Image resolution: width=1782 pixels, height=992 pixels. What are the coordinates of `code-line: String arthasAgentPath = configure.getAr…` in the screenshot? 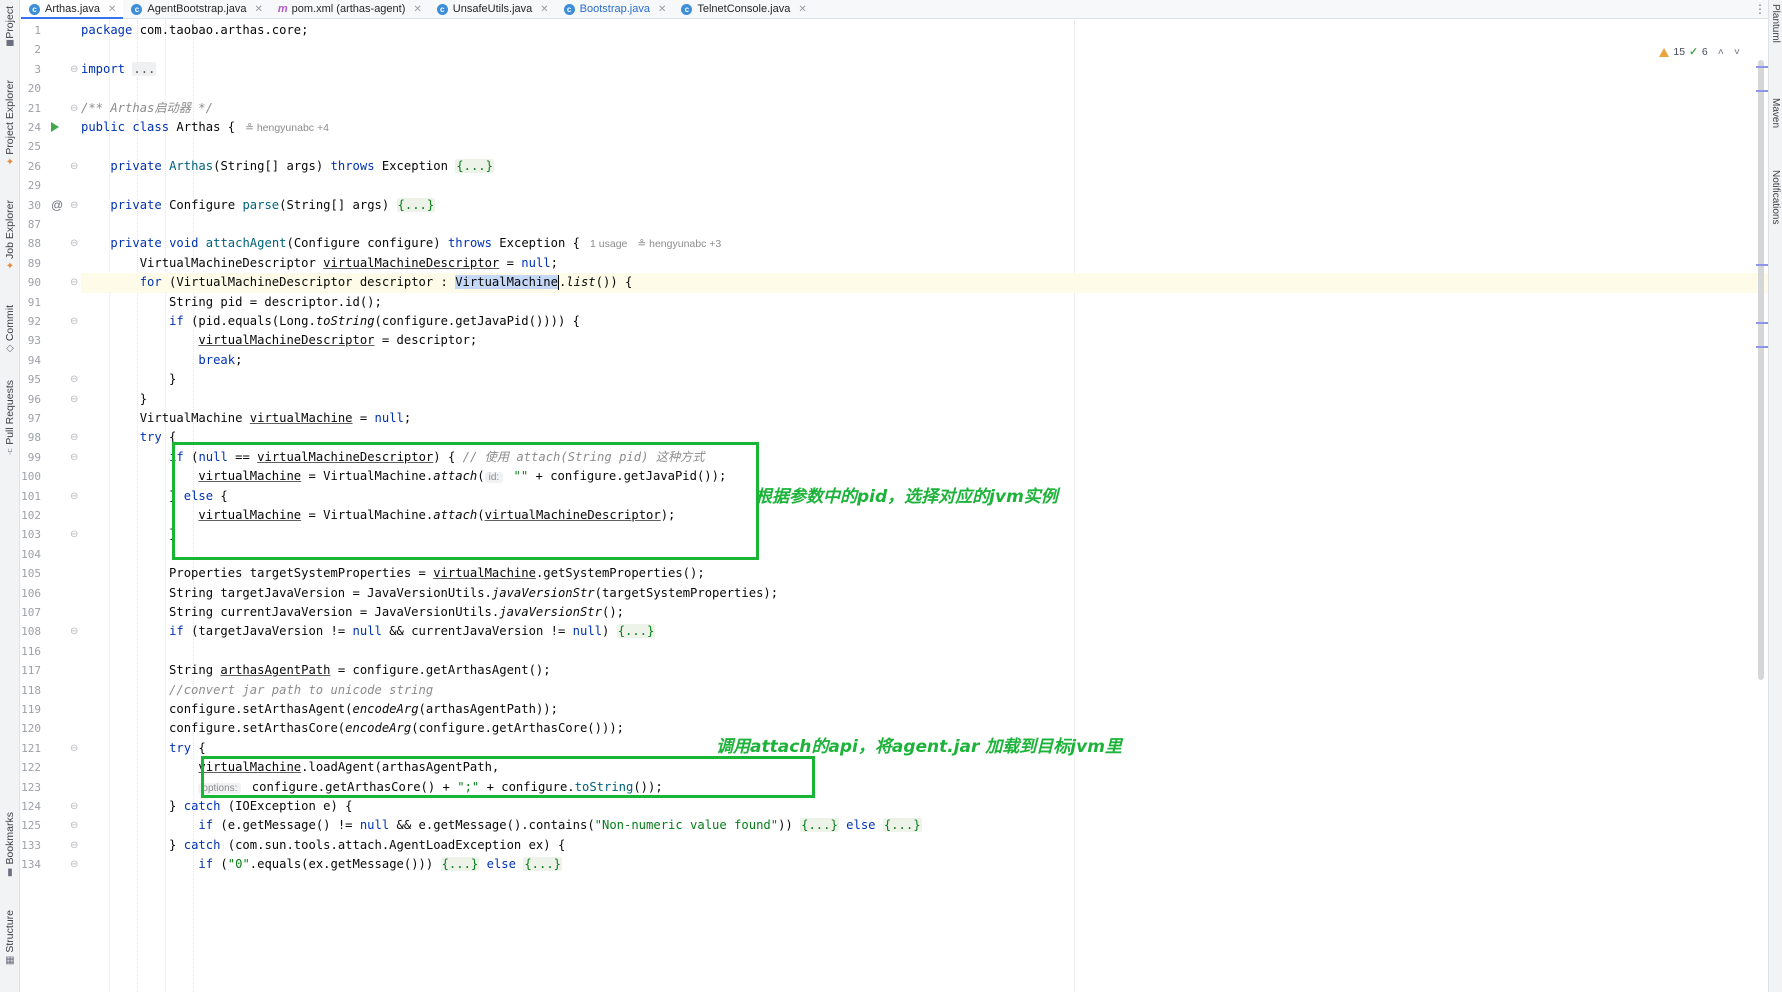 It's located at (924, 670).